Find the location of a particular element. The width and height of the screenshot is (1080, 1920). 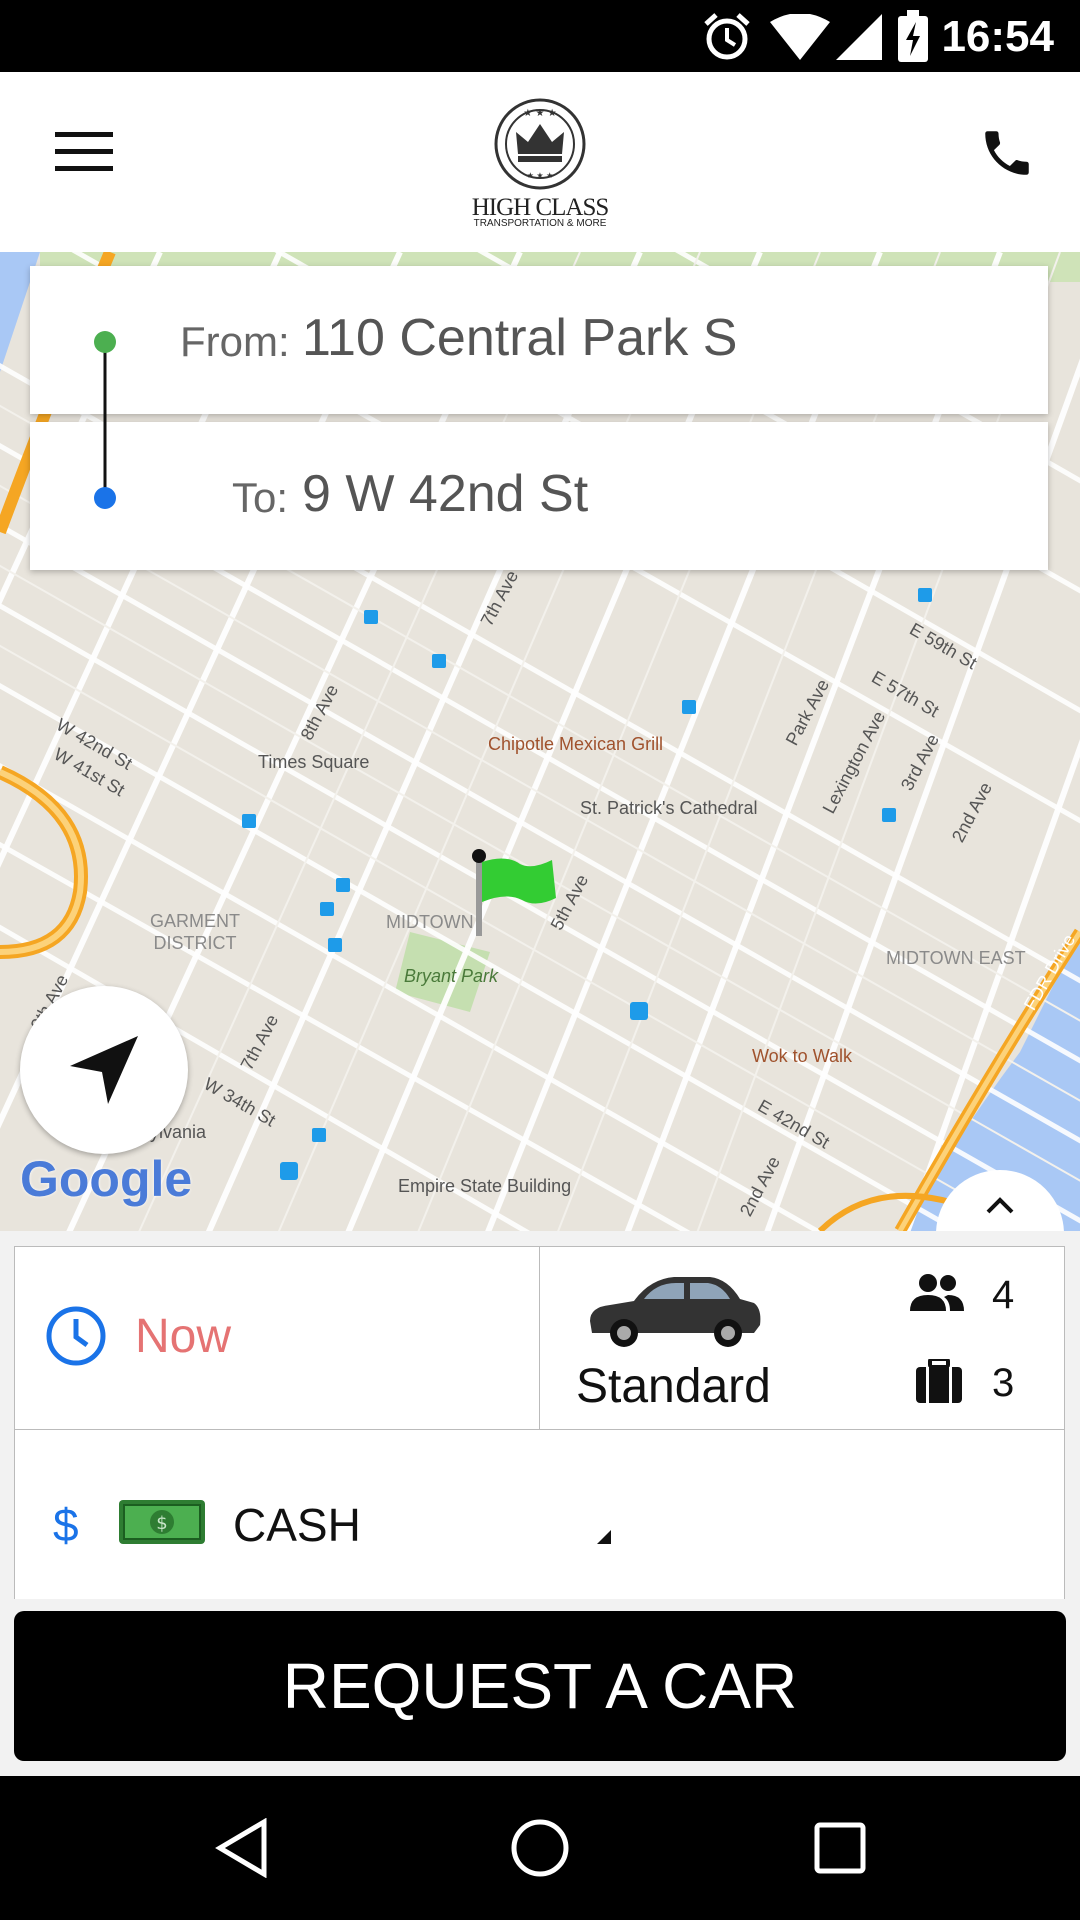

to-address-field: To: 9 W 42nd St is located at coordinates (539, 496).